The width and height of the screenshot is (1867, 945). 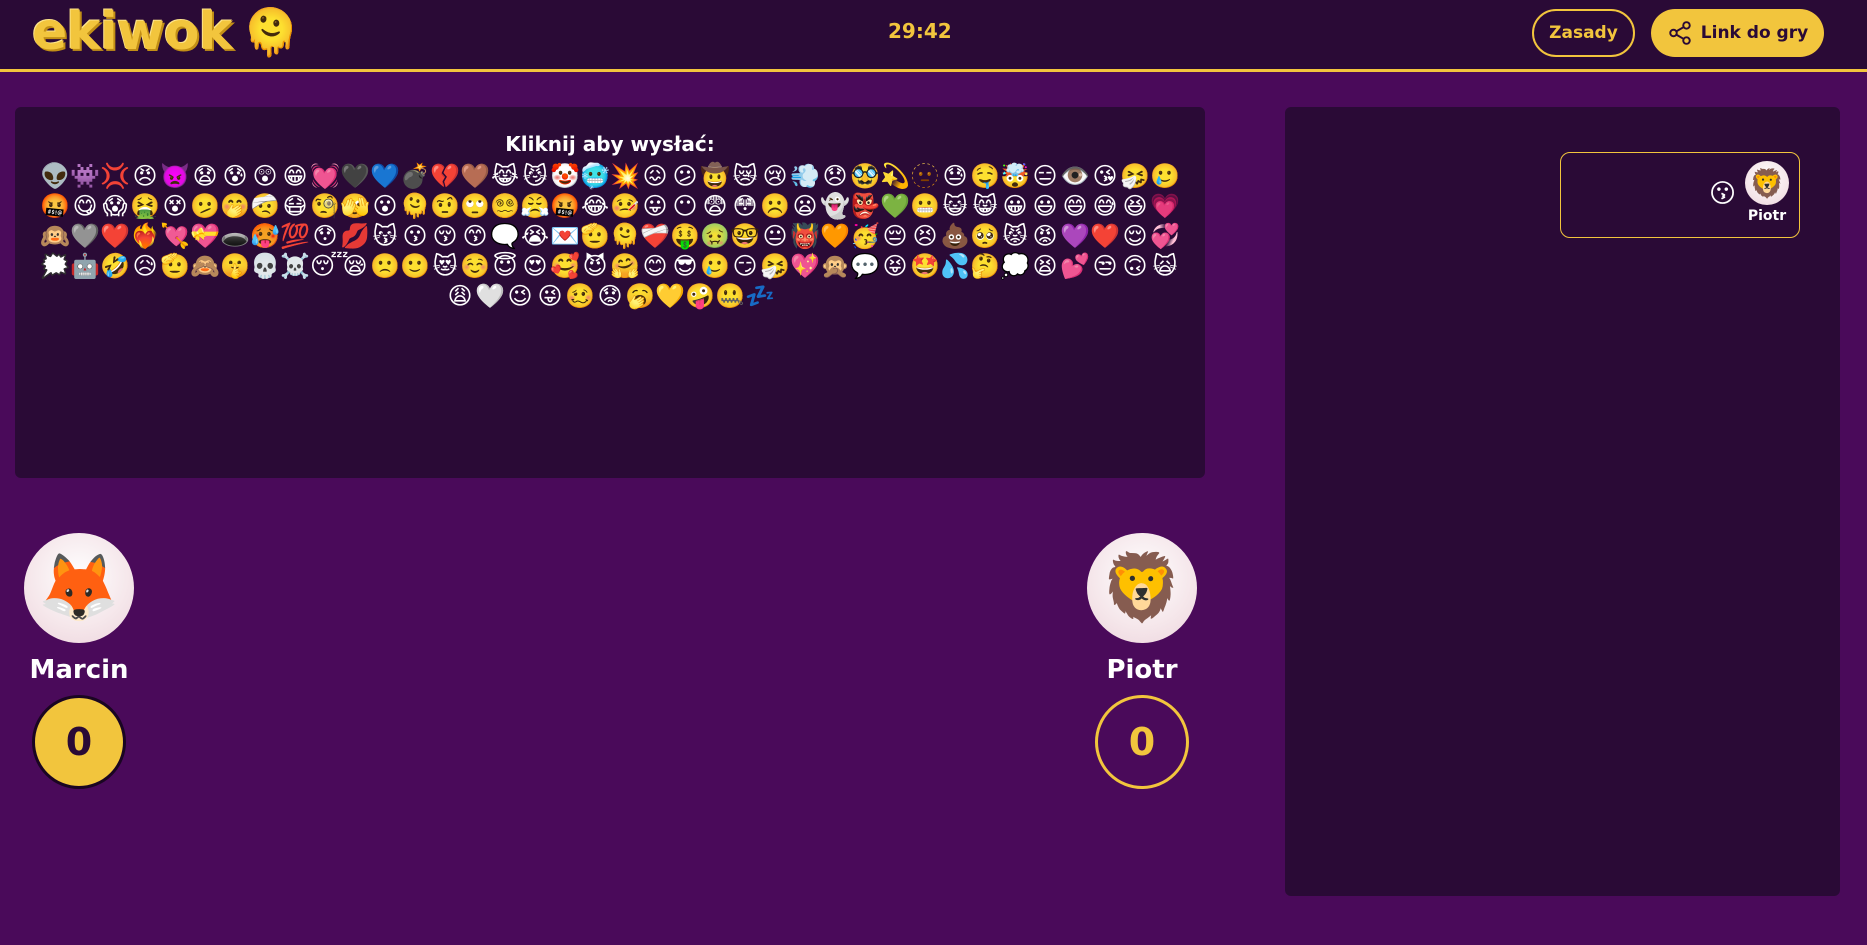 I want to click on emoji-option: 😾, so click(x=1015, y=236).